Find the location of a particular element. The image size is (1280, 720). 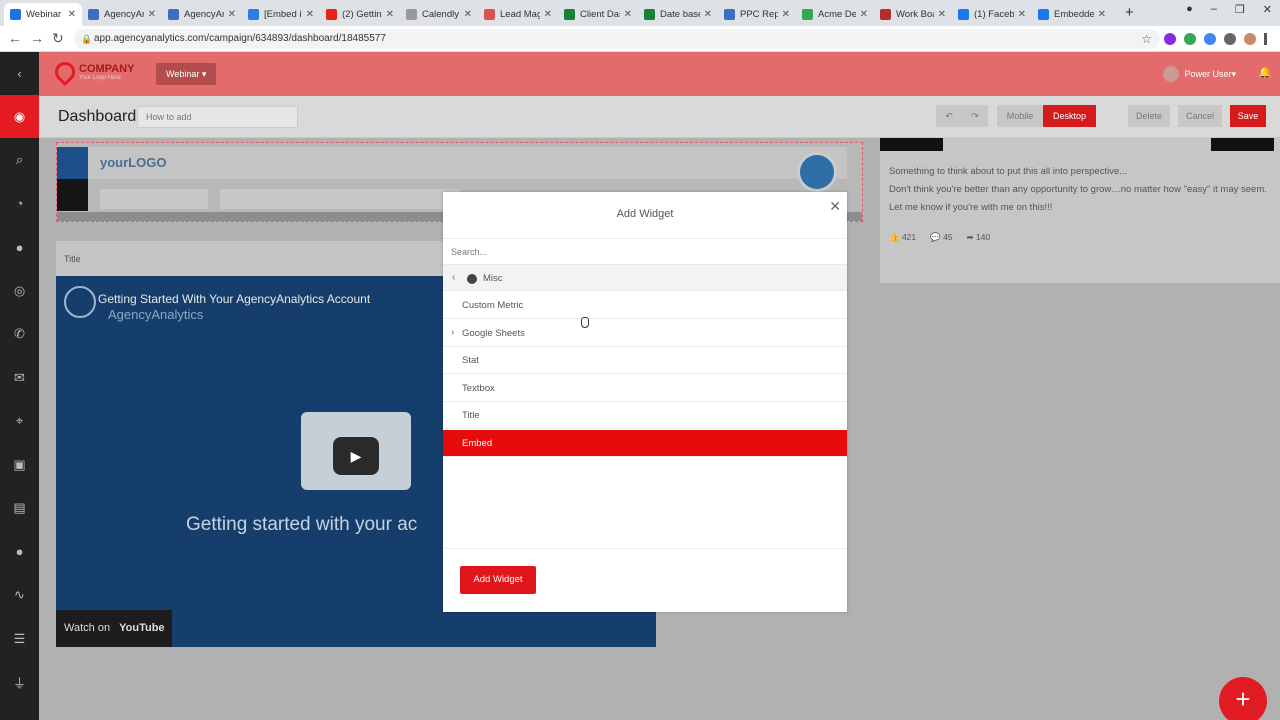

mobile-view-button: Mobile is located at coordinates (1020, 116).